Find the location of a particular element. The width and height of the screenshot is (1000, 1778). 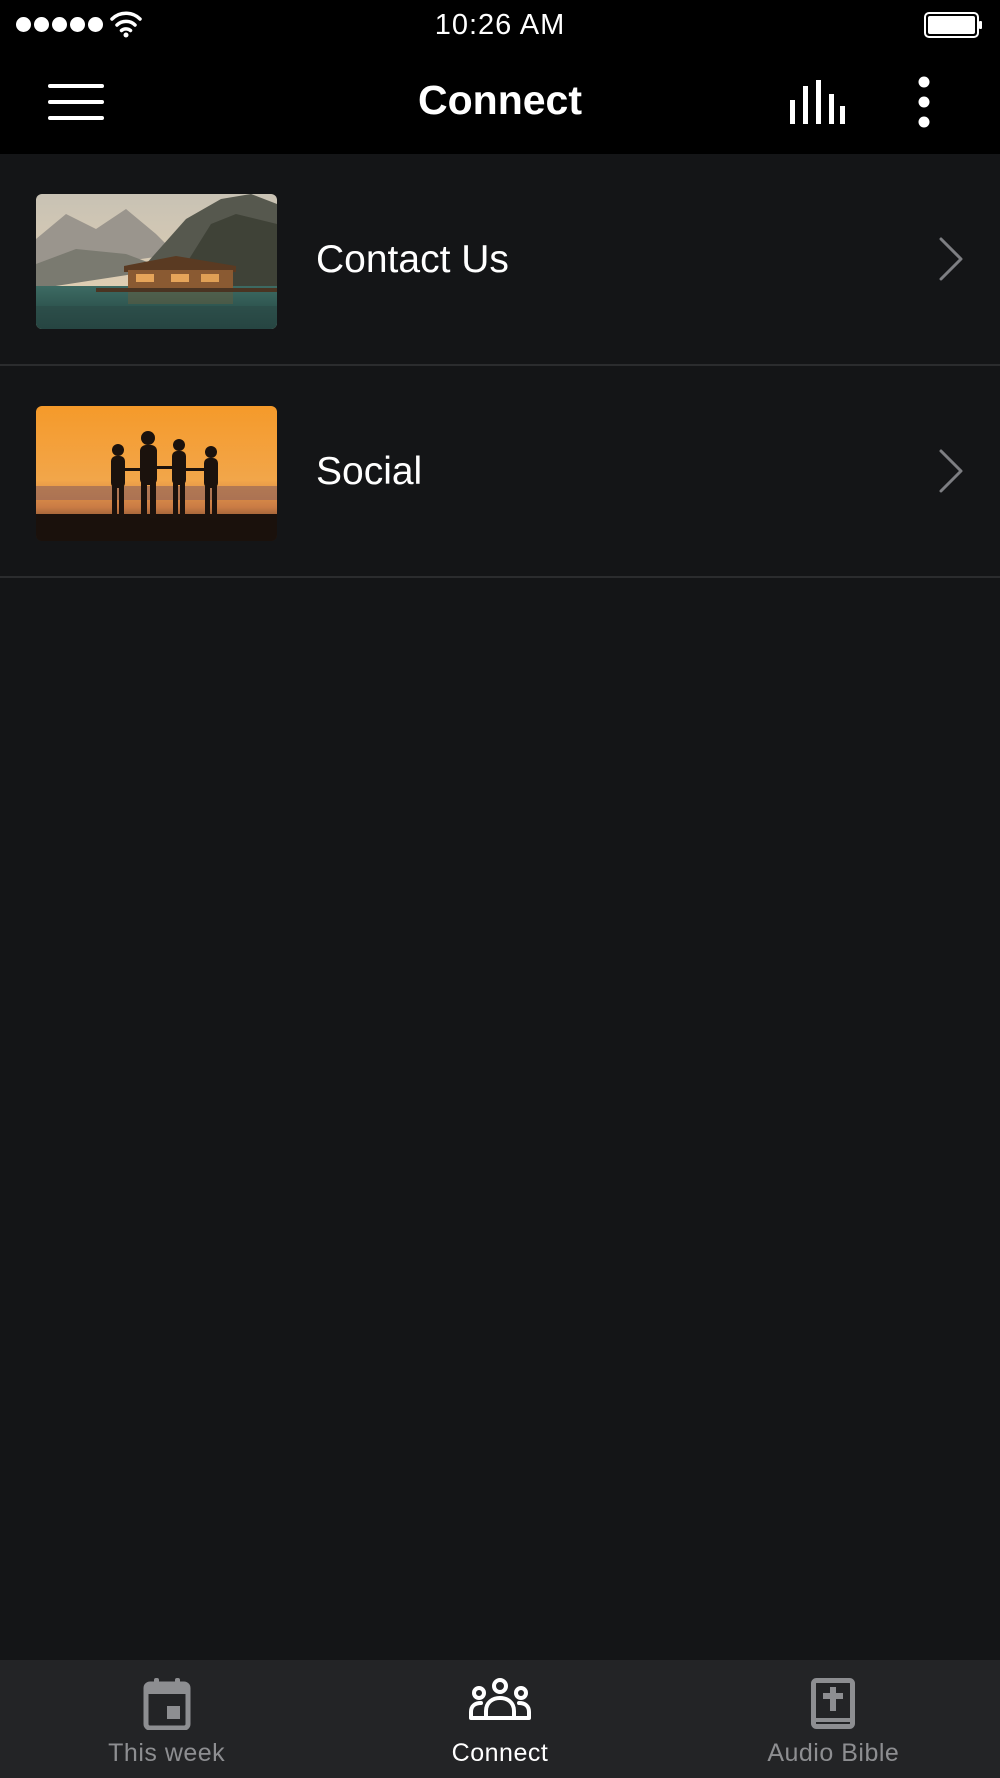

equalizer-icon is located at coordinates (817, 102).